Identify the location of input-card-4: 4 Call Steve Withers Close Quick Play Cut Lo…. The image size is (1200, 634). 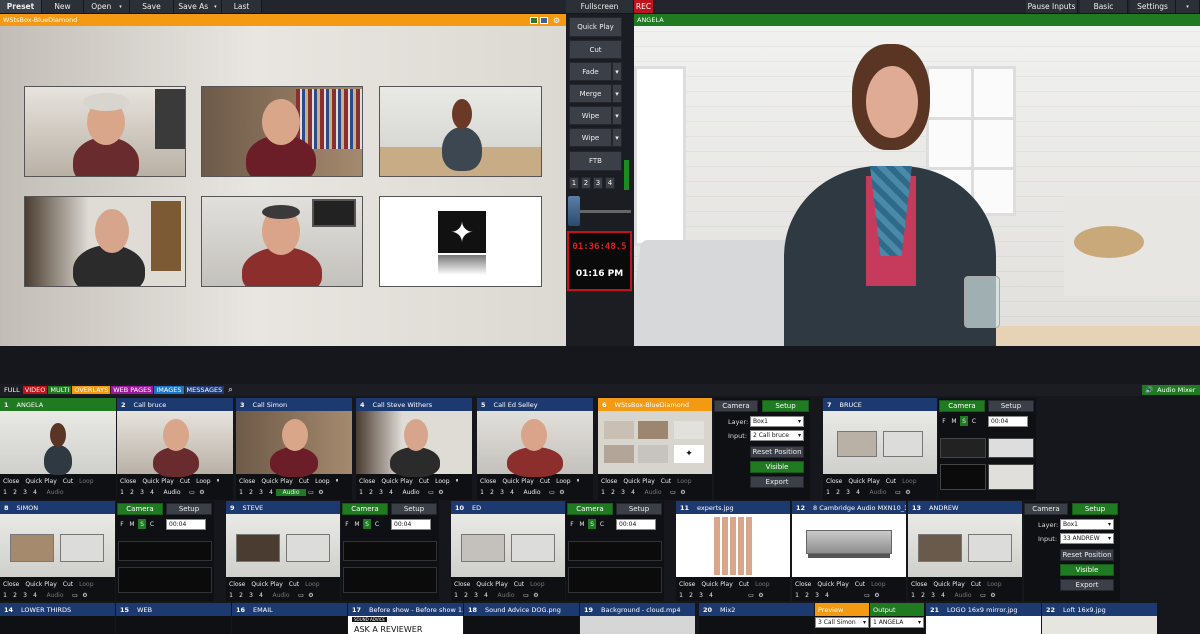
(414, 449).